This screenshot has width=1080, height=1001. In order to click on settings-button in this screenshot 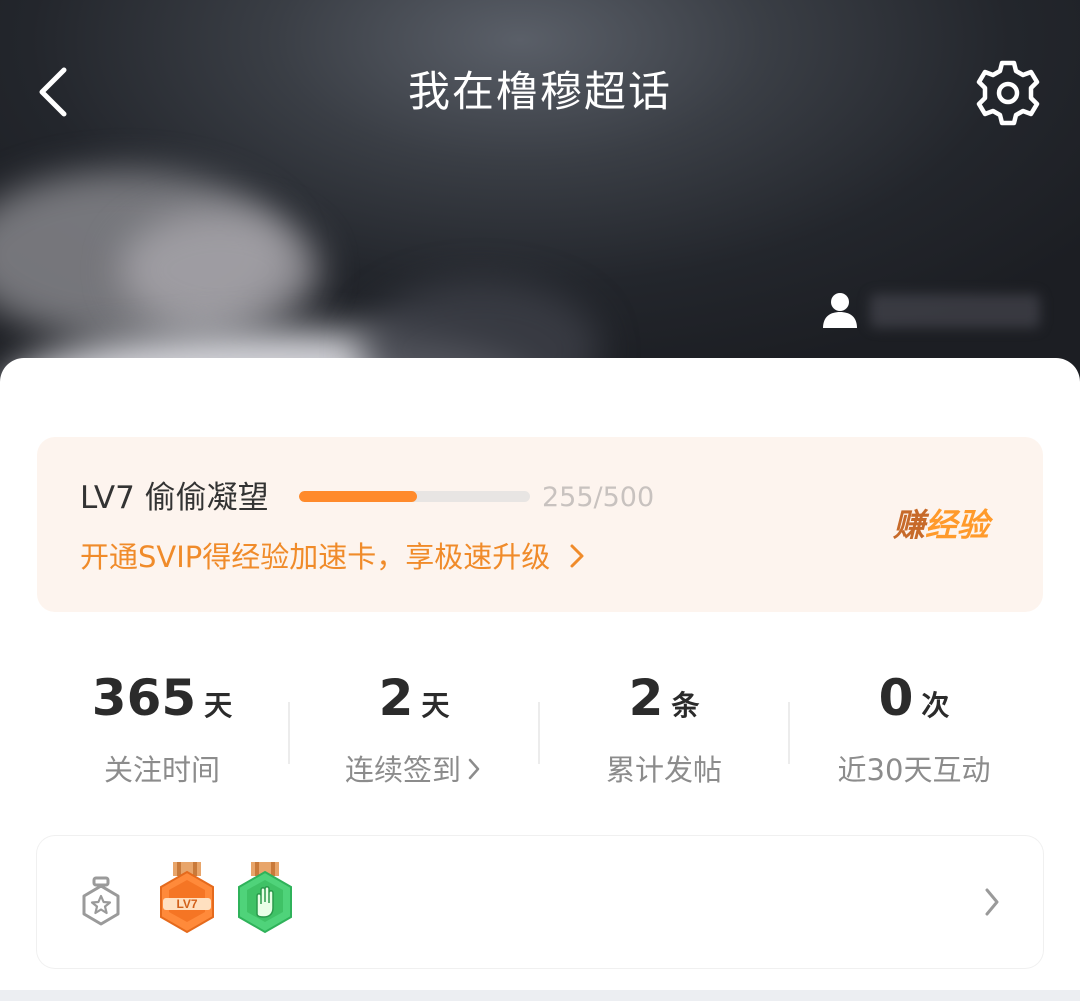, I will do `click(1008, 93)`.